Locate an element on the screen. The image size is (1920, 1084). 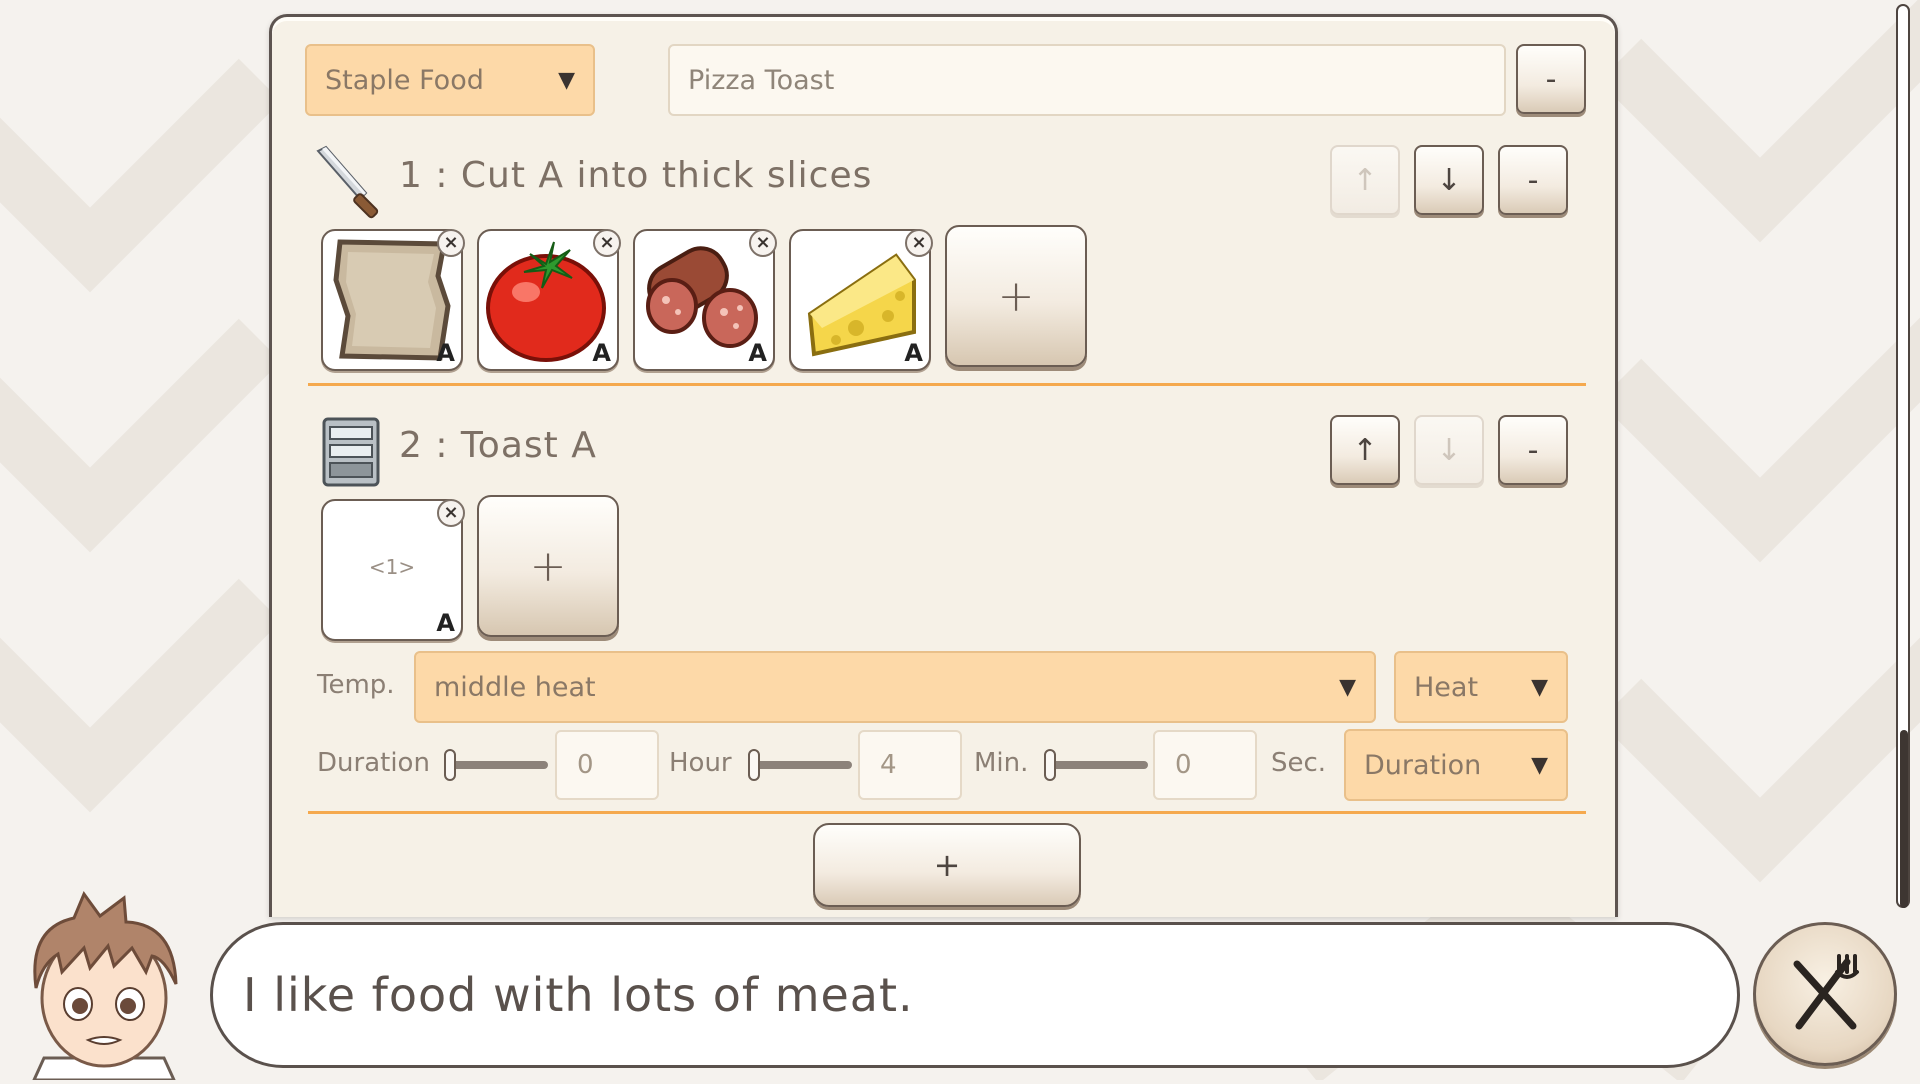
ingredient-slot-tomato: × A is located at coordinates (549, 300).